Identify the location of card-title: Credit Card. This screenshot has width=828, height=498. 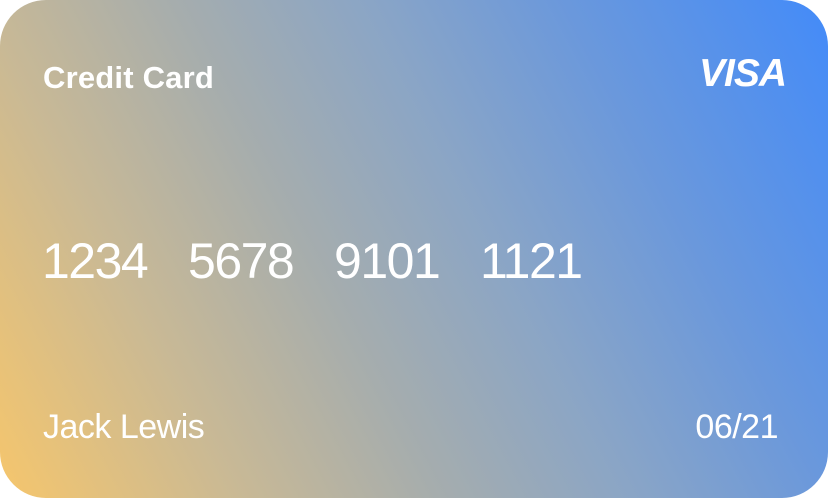
(129, 77).